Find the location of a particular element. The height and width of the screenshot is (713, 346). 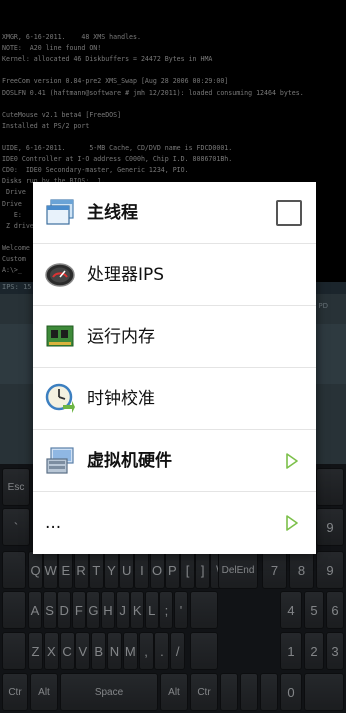

menu-item-label: 运行内存 is located at coordinates (121, 337).